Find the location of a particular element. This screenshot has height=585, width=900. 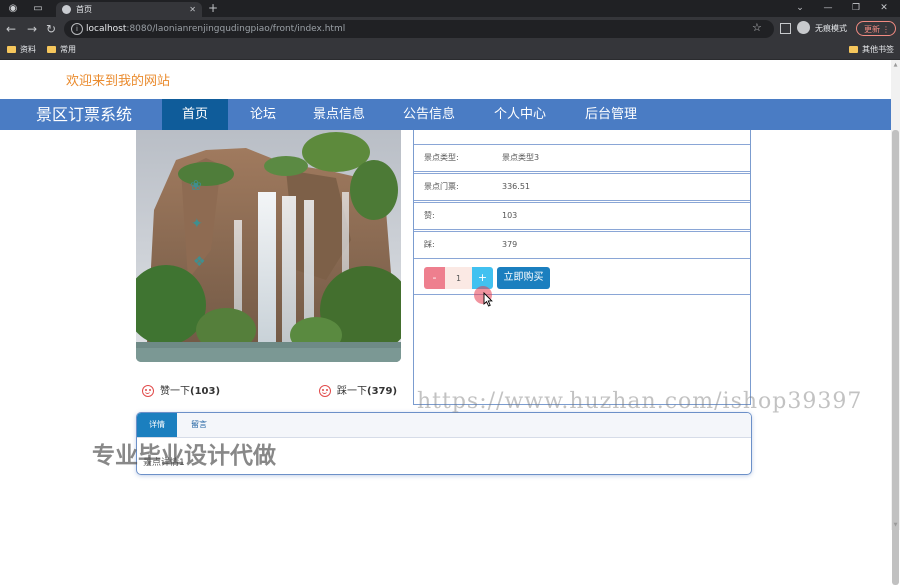

watermark-text: 专业毕业设计代做 is located at coordinates (184, 456).